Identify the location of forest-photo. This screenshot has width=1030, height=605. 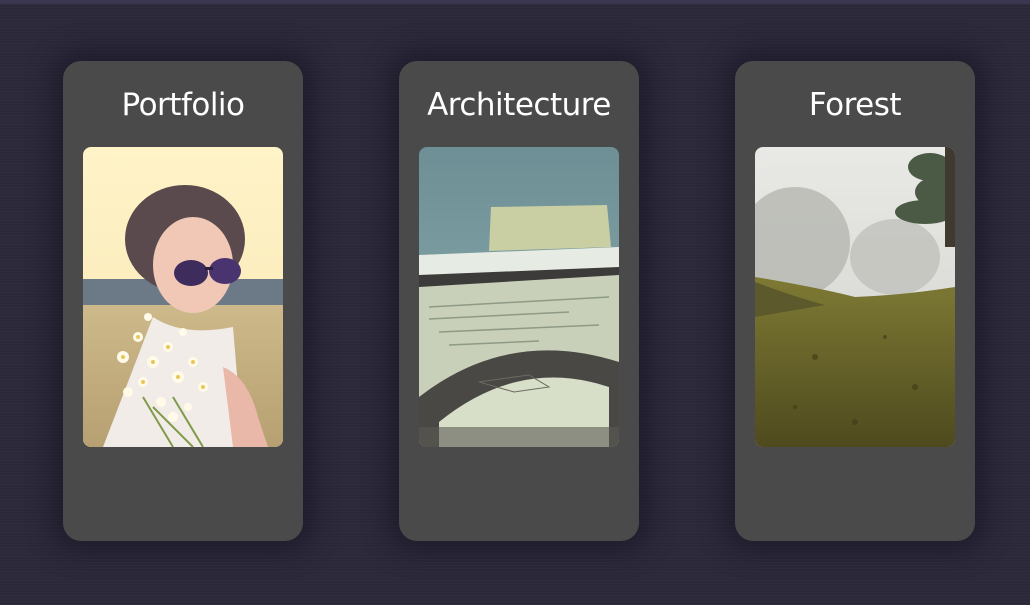
(855, 297).